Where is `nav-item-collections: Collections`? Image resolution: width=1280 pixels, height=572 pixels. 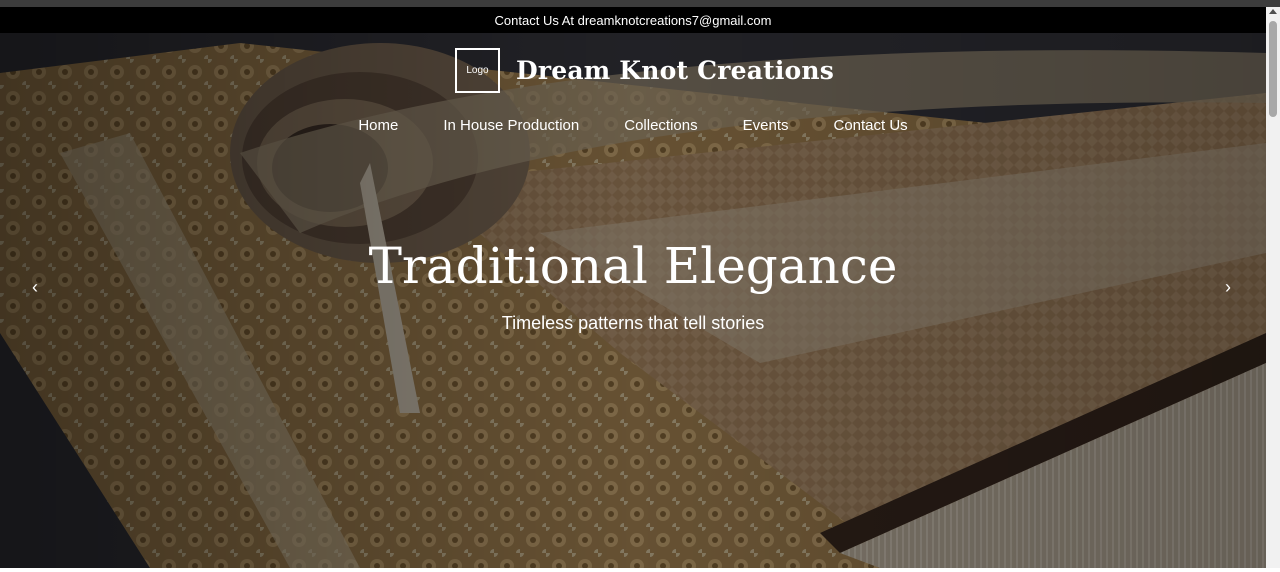 nav-item-collections: Collections is located at coordinates (660, 125).